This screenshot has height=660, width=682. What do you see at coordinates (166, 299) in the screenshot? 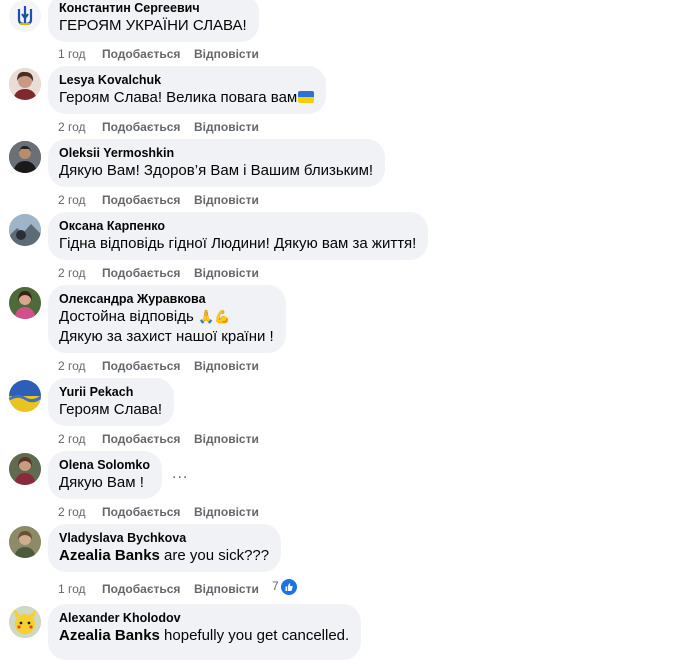
I see `comment-author: Олександра Журавкова` at bounding box center [166, 299].